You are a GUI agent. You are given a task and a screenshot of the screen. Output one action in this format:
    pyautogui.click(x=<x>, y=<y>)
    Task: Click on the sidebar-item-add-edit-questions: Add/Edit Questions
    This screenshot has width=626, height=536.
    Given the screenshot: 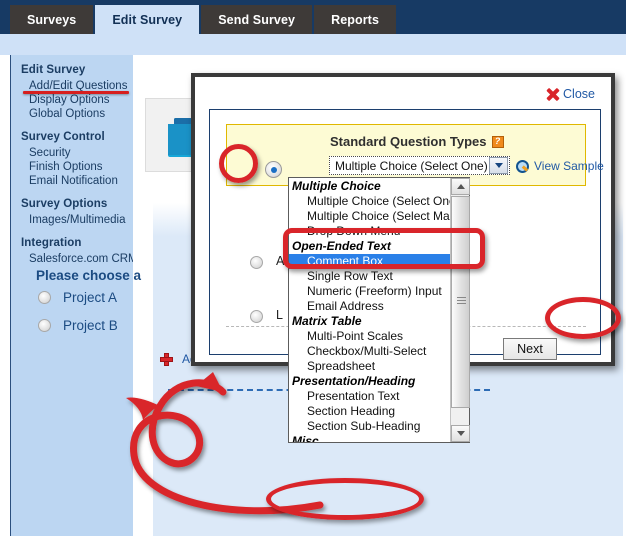 What is the action you would take?
    pyautogui.click(x=77, y=86)
    